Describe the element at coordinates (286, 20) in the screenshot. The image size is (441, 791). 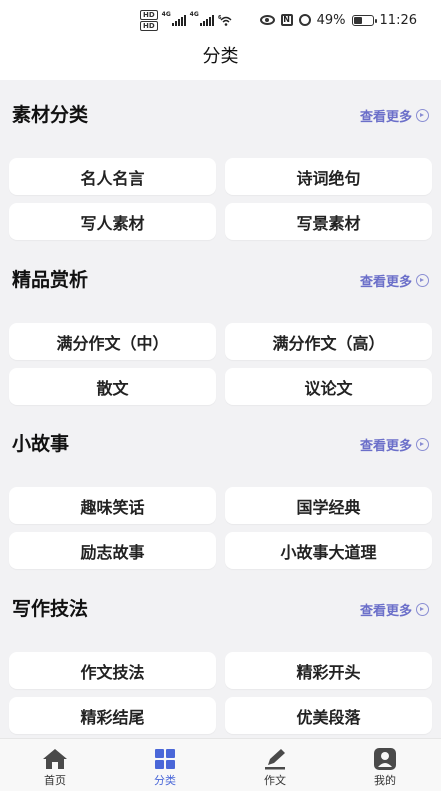
I see `nfc-icon: N` at that location.